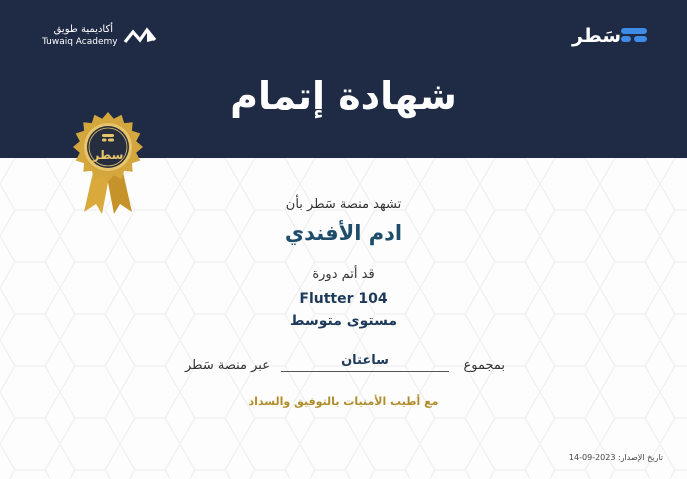 Image resolution: width=687 pixels, height=479 pixels. What do you see at coordinates (597, 36) in the screenshot?
I see `satr-logo-text: سَطر` at bounding box center [597, 36].